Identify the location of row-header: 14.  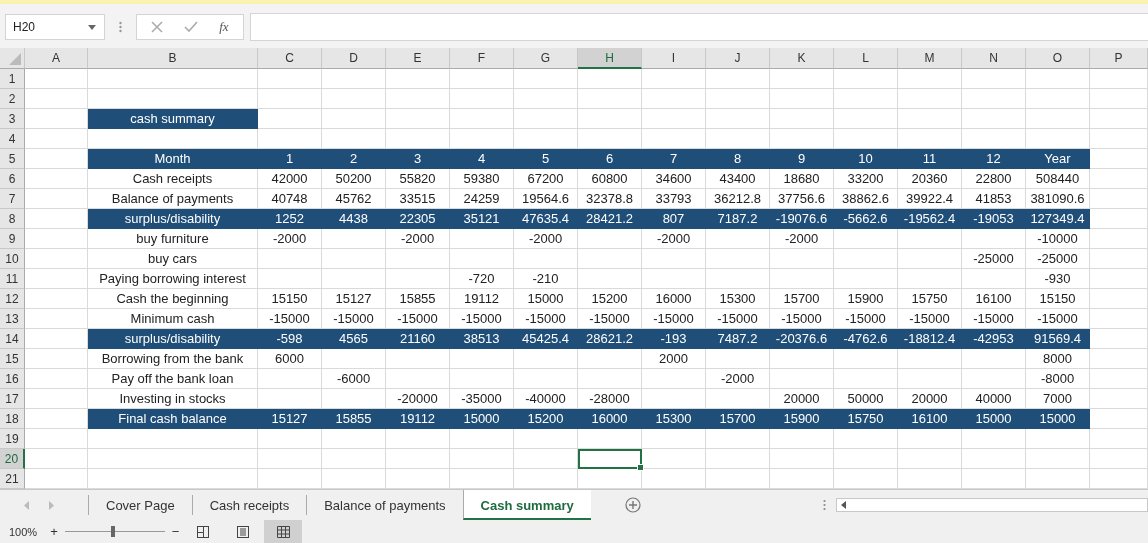
(12, 339).